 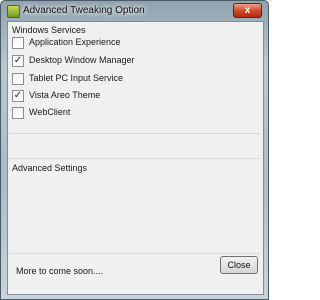 I want to click on title-bar: Advanced Tweaking Option x, so click(x=134, y=11).